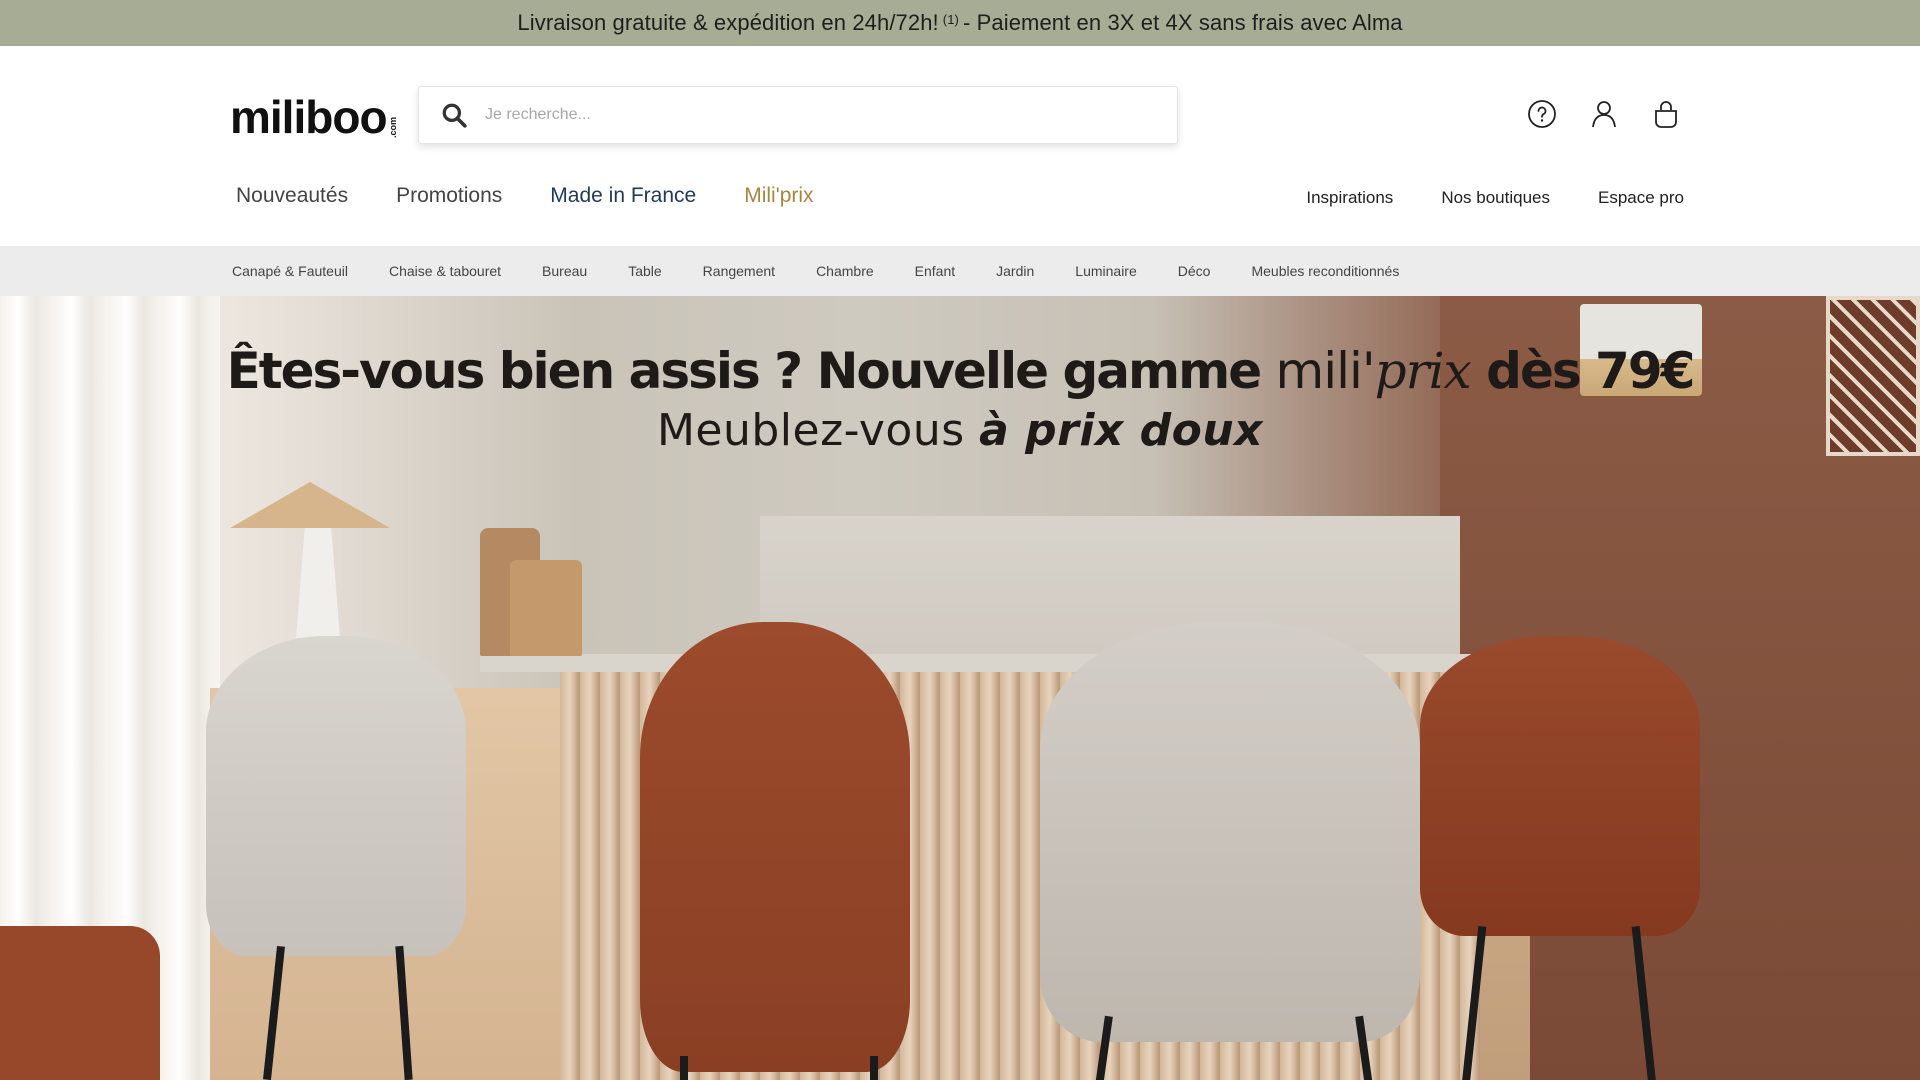 The image size is (1920, 1080). What do you see at coordinates (1230, 832) in the screenshot?
I see `hero-stool-grey-right` at bounding box center [1230, 832].